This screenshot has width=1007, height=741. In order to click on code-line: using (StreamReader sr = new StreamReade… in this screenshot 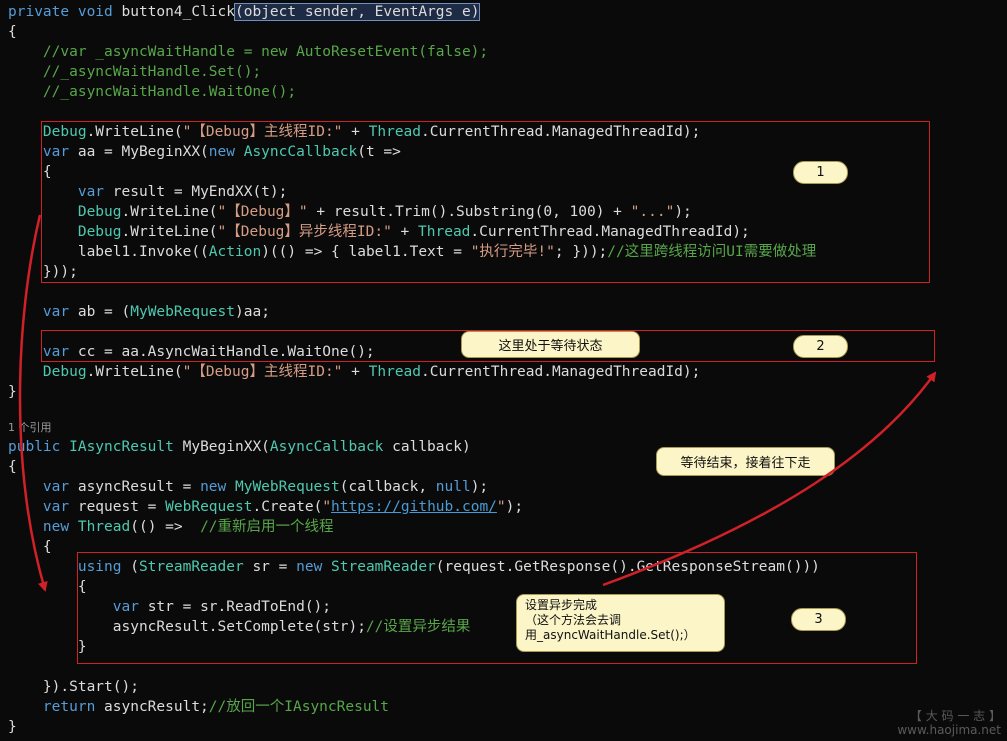, I will do `click(414, 567)`.